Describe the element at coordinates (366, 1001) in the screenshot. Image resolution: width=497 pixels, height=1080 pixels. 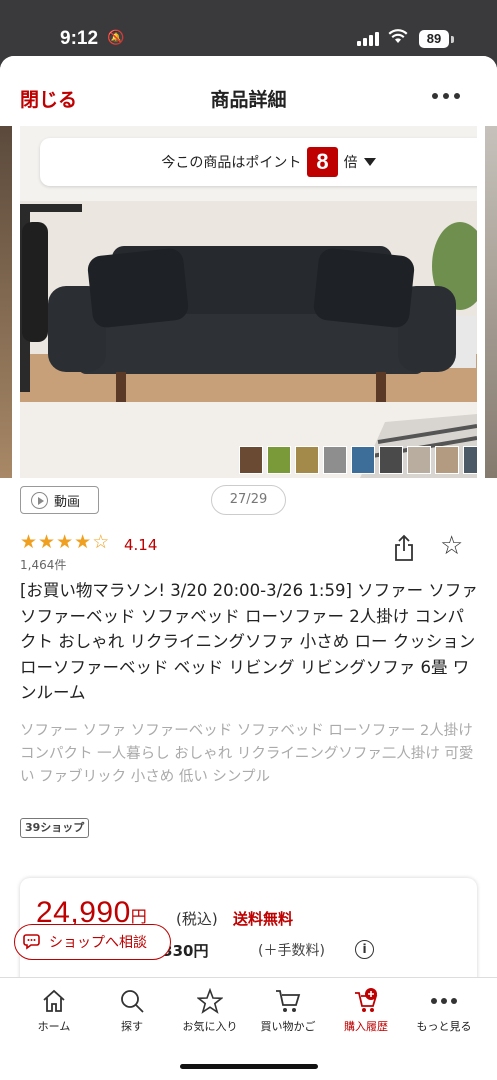
I see `history-icon` at that location.